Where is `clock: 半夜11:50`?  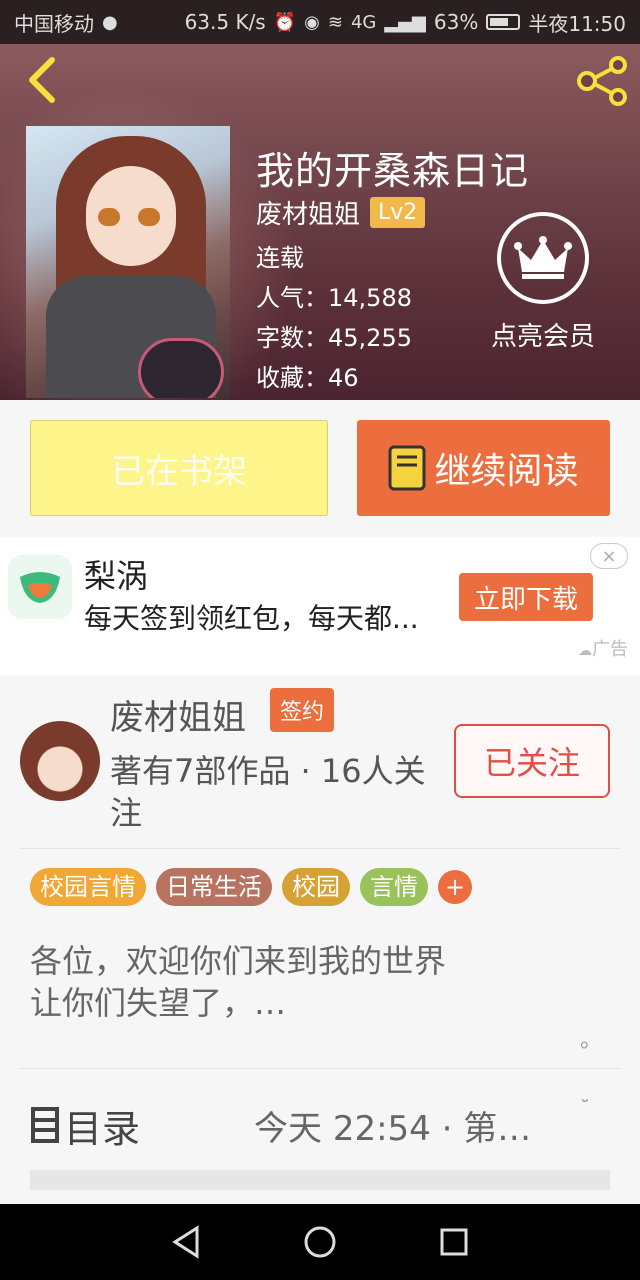
clock: 半夜11:50 is located at coordinates (577, 23).